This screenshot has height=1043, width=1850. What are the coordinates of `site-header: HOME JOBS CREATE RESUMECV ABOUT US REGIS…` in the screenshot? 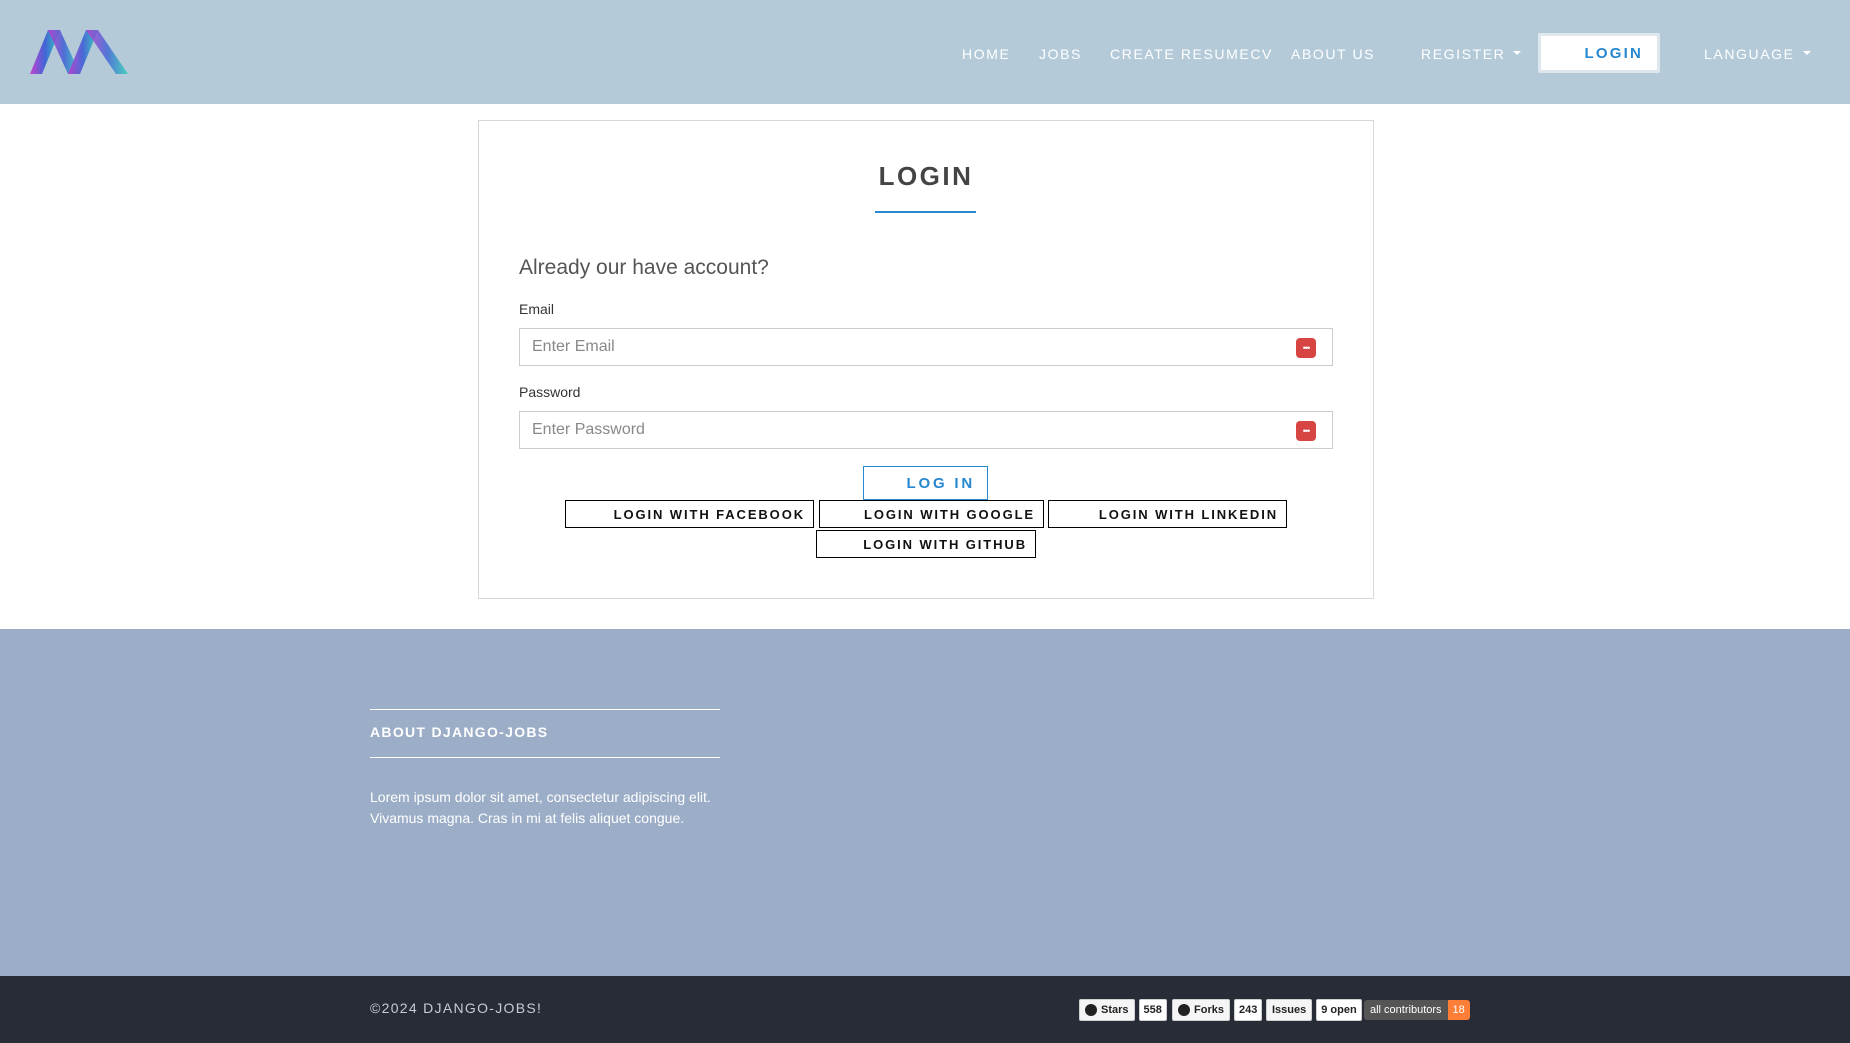 It's located at (925, 52).